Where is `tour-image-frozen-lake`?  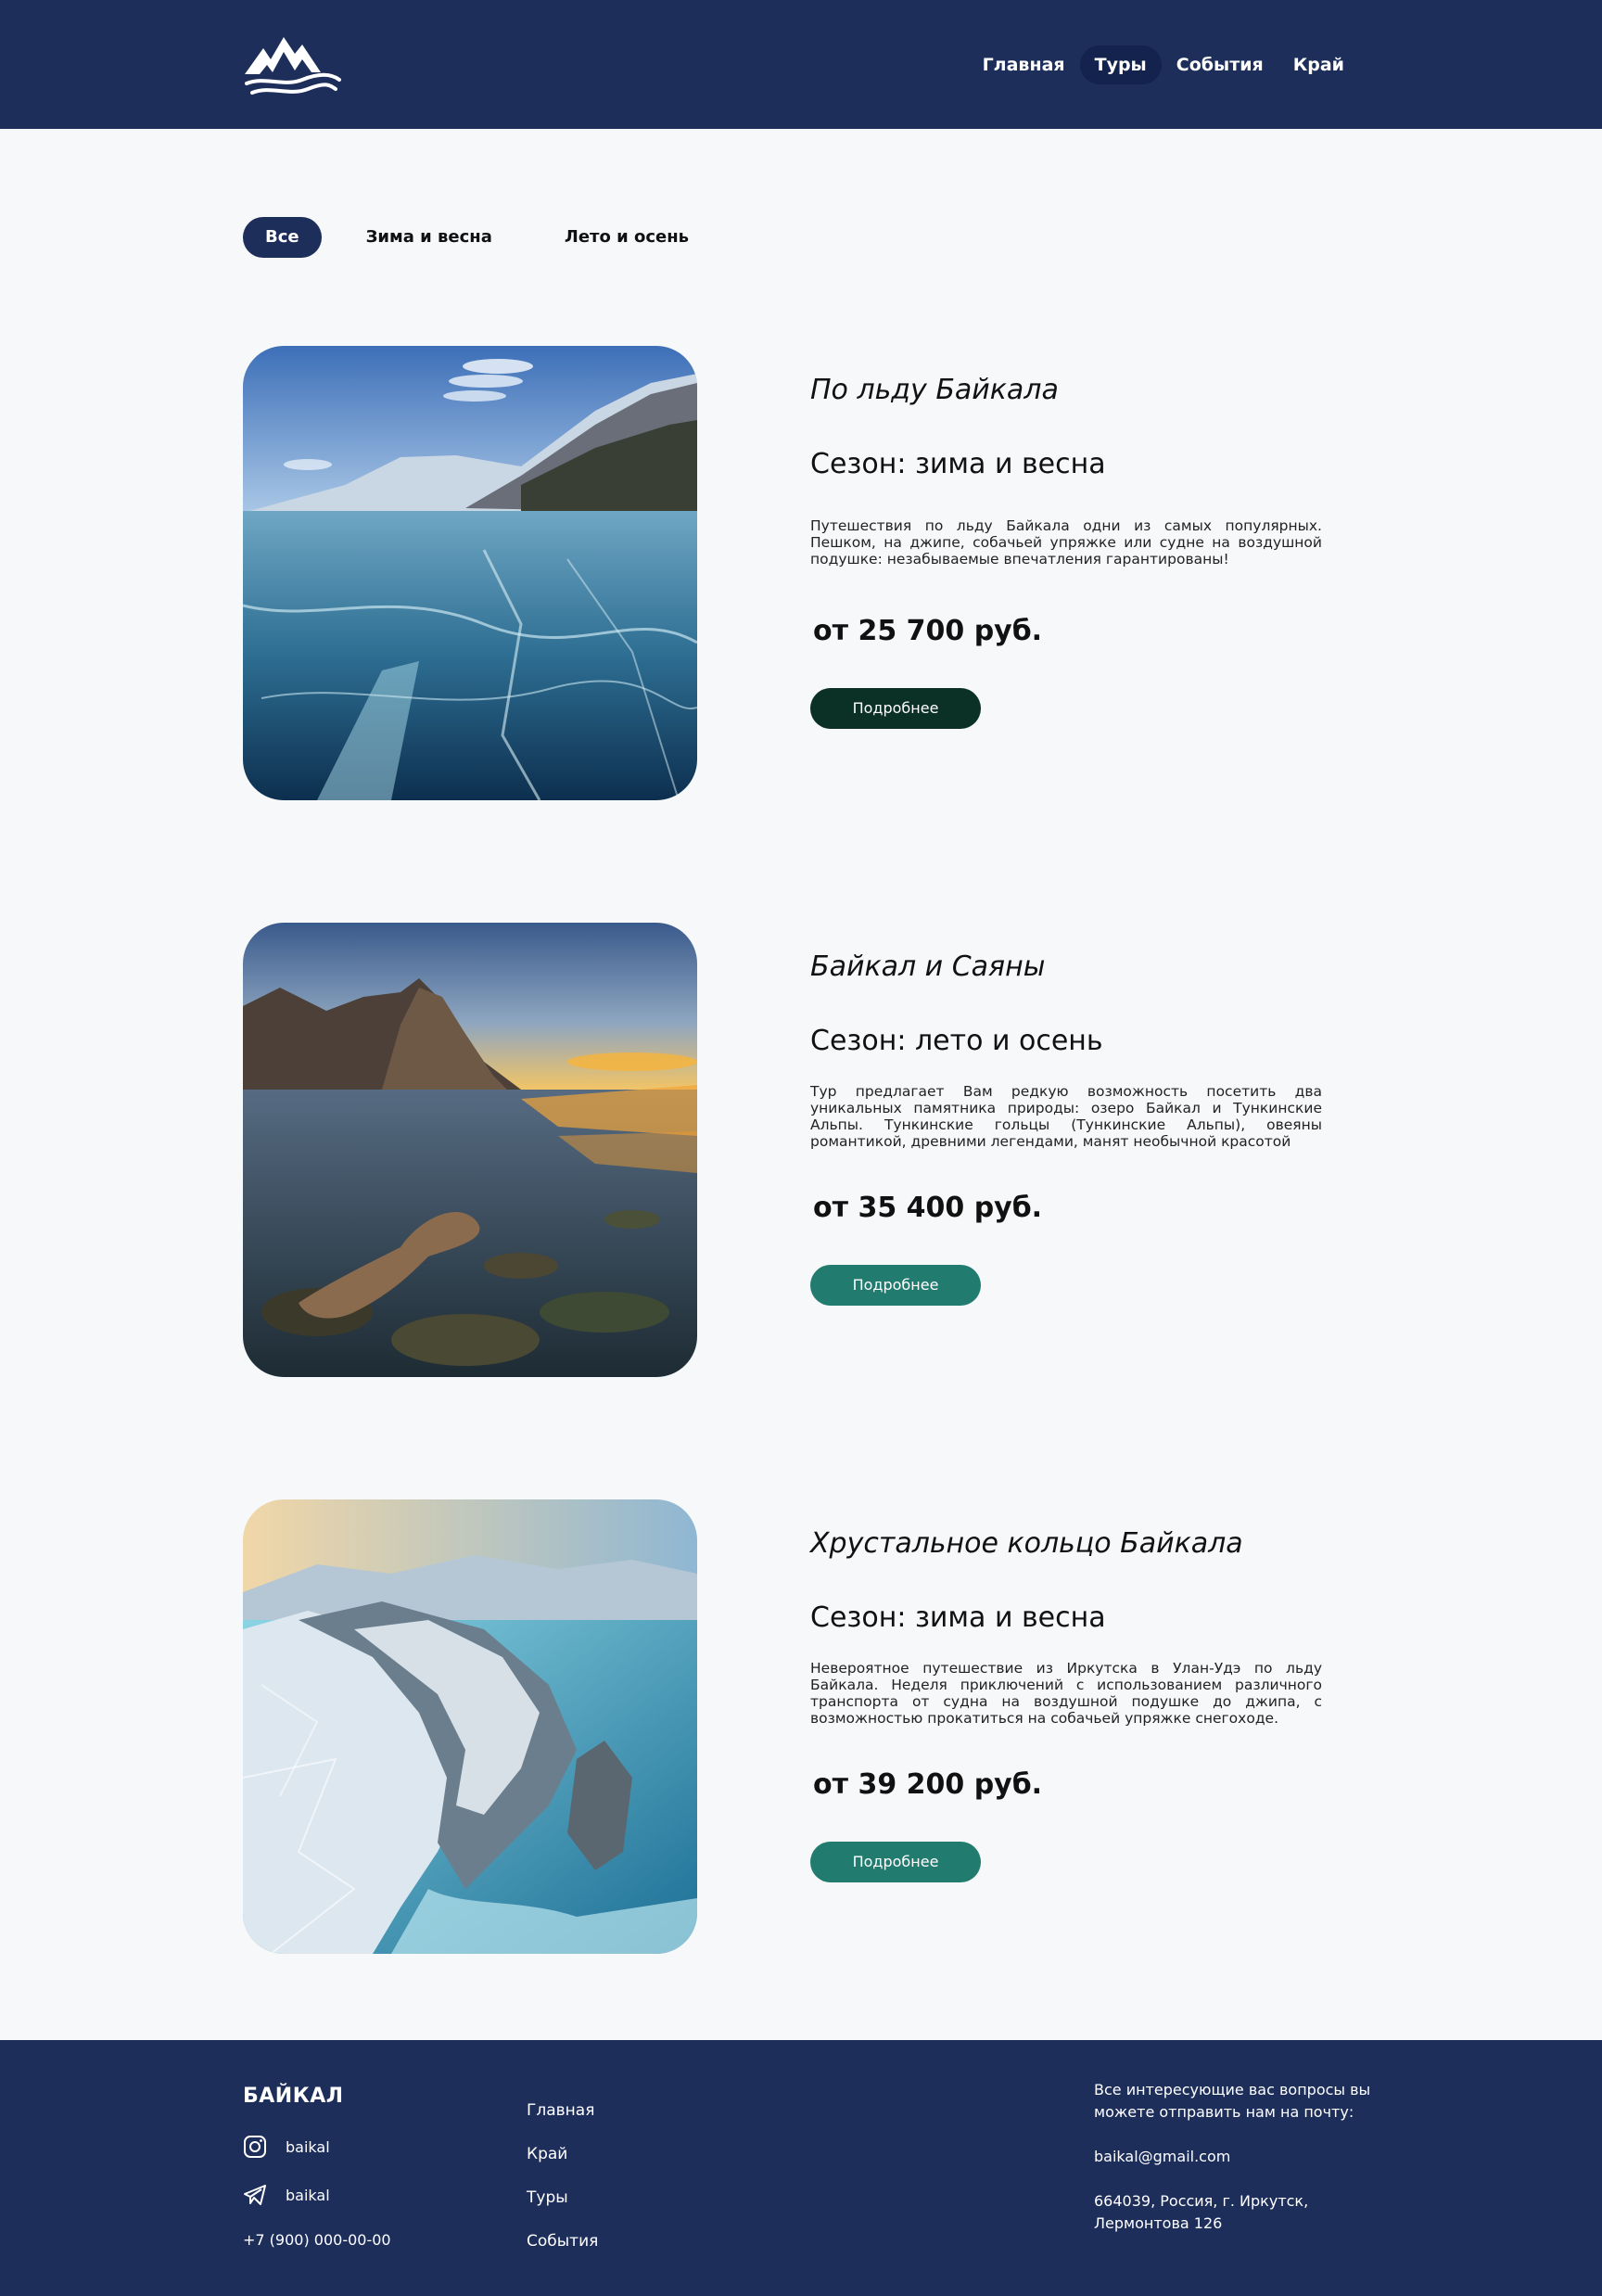
tour-image-frozen-lake is located at coordinates (470, 573).